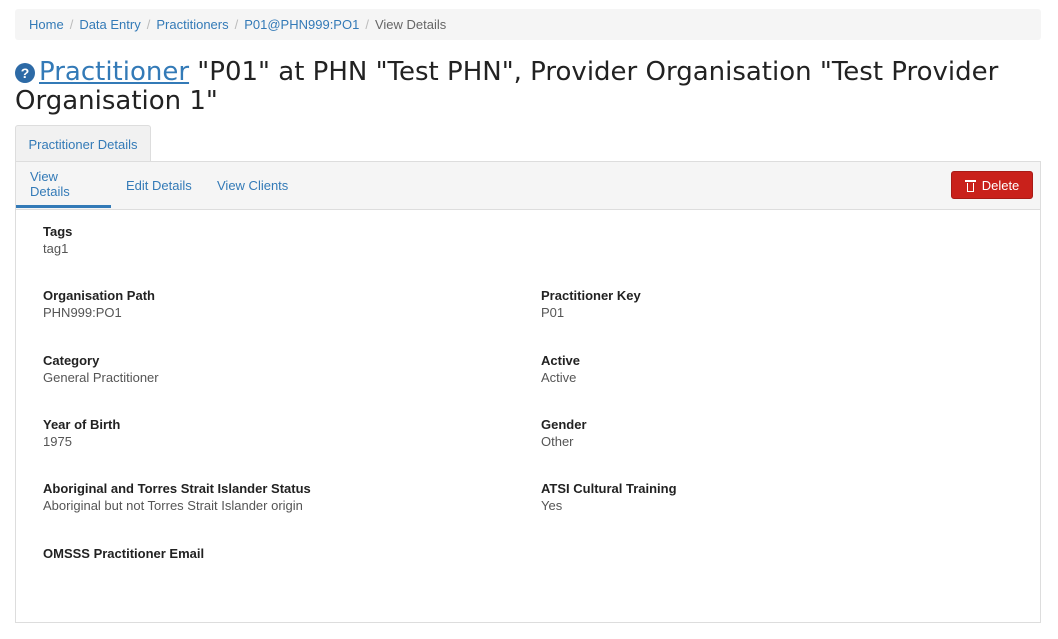 The height and width of the screenshot is (639, 1058). I want to click on field-label: Organisation Path, so click(99, 295).